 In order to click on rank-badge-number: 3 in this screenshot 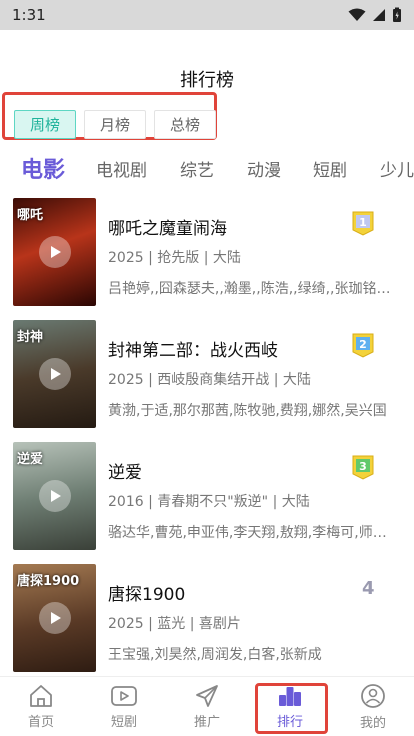, I will do `click(363, 466)`.